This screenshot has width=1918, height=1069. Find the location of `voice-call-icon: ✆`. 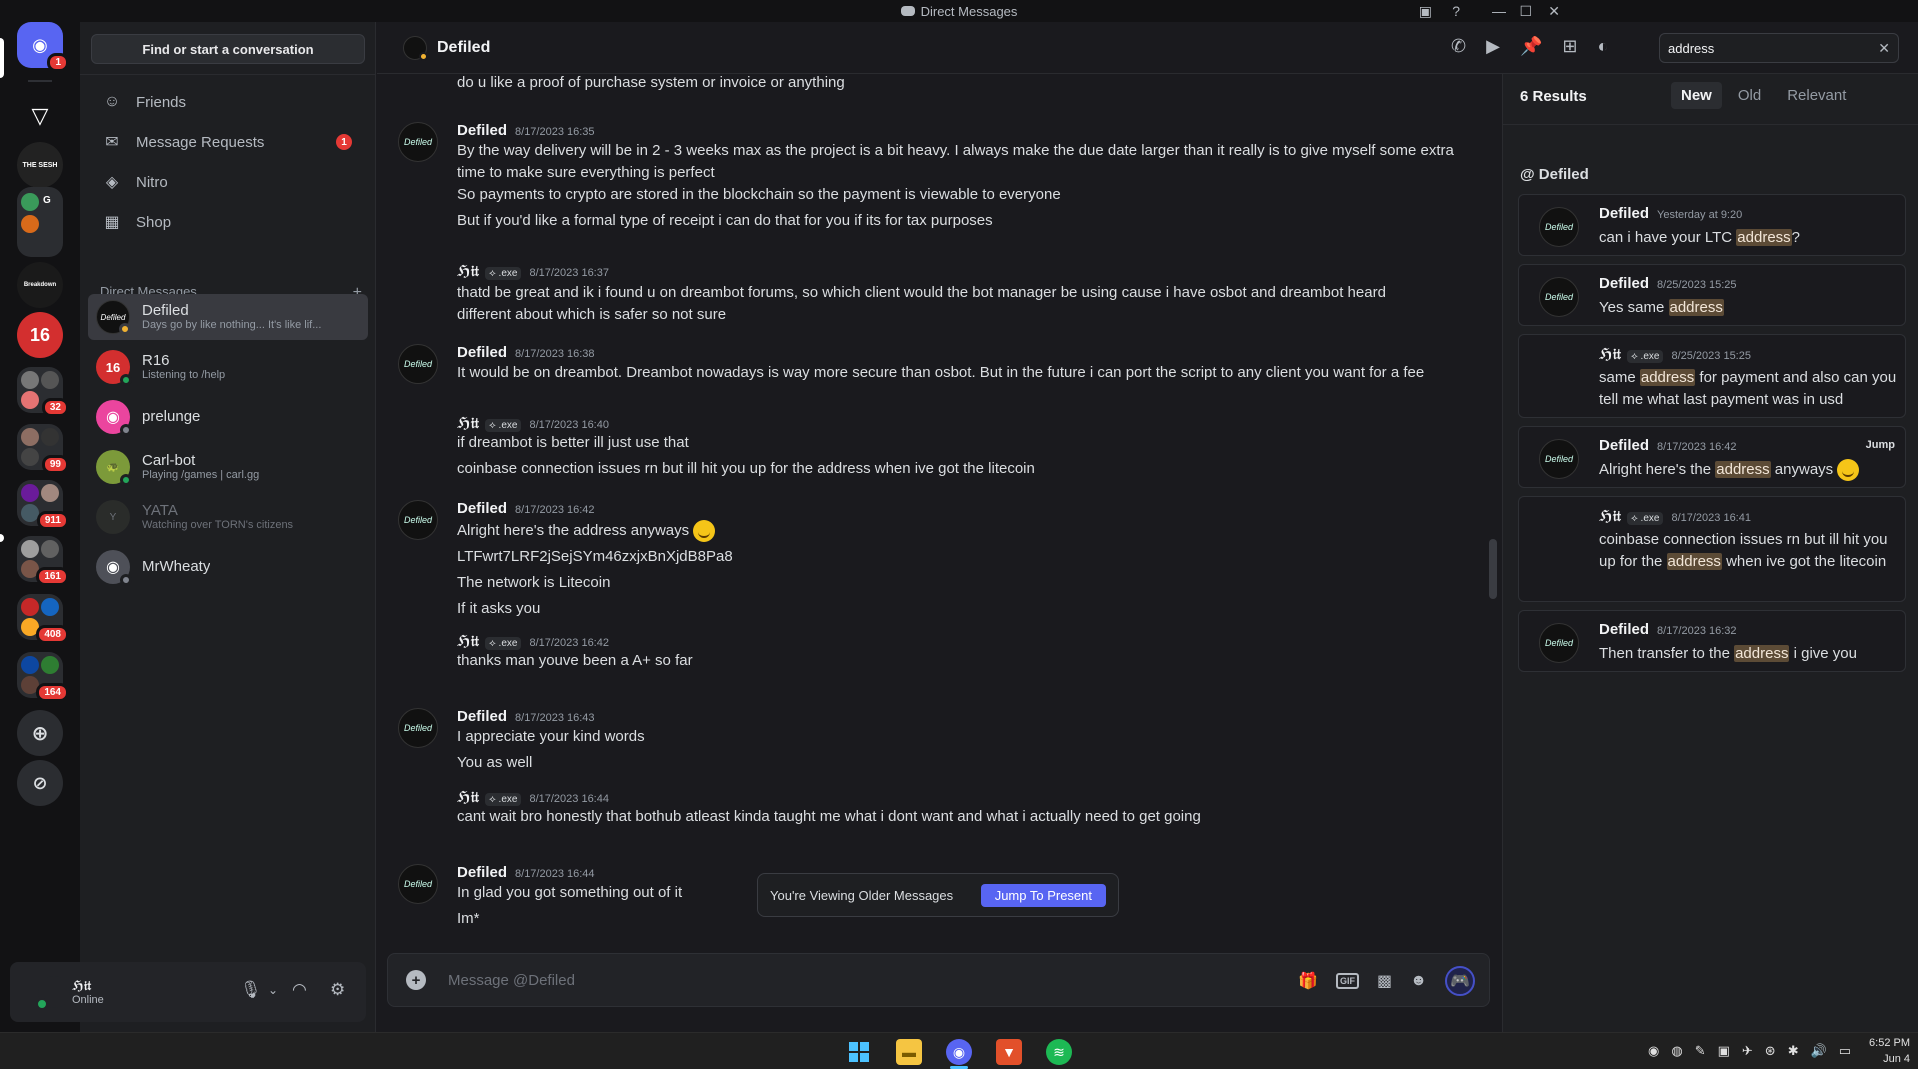

voice-call-icon: ✆ is located at coordinates (1458, 46).